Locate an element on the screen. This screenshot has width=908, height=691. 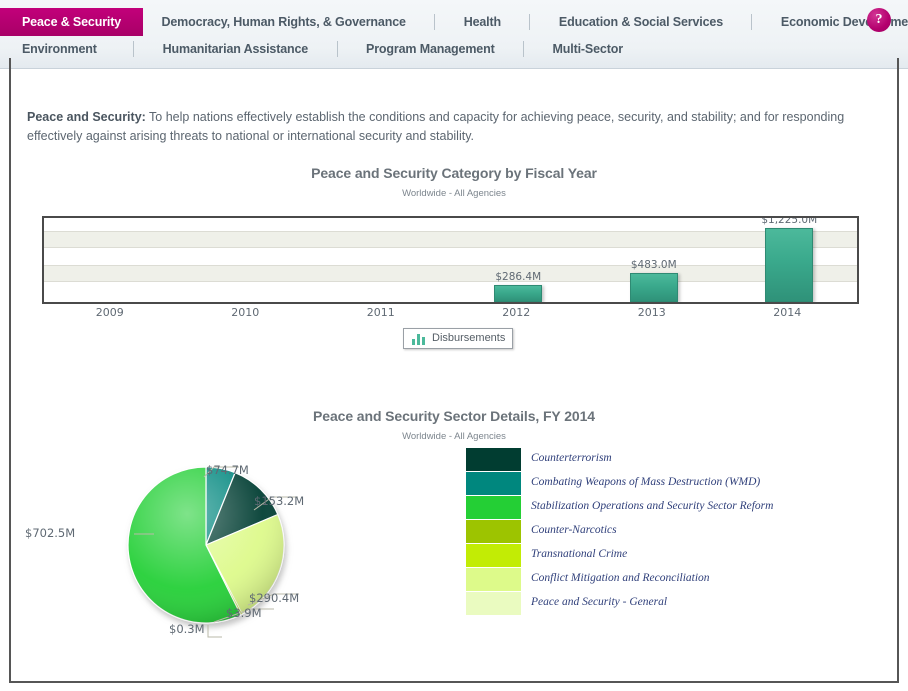
tab-peace-and-security: Peace & Security is located at coordinates (72, 22).